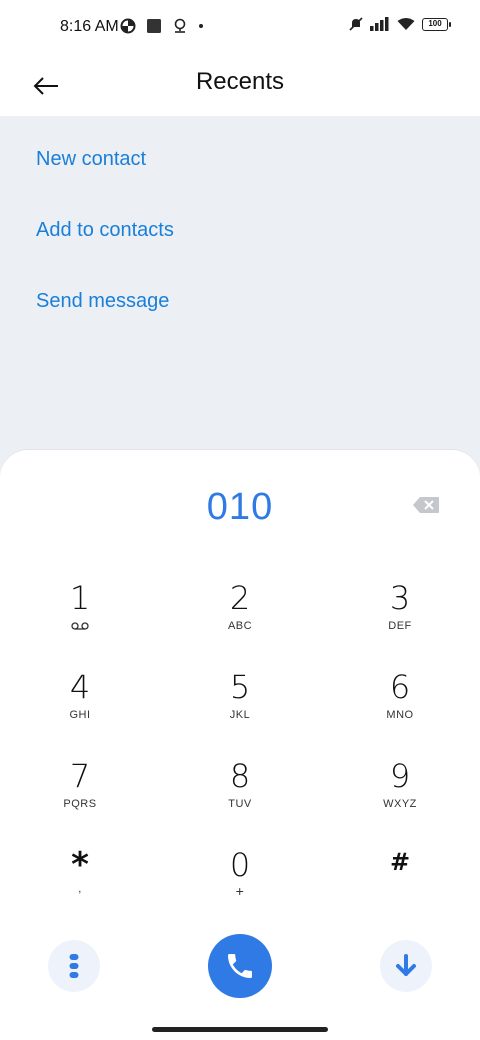 This screenshot has height=1040, width=480. Describe the element at coordinates (154, 26) in the screenshot. I see `square-notification-icon` at that location.